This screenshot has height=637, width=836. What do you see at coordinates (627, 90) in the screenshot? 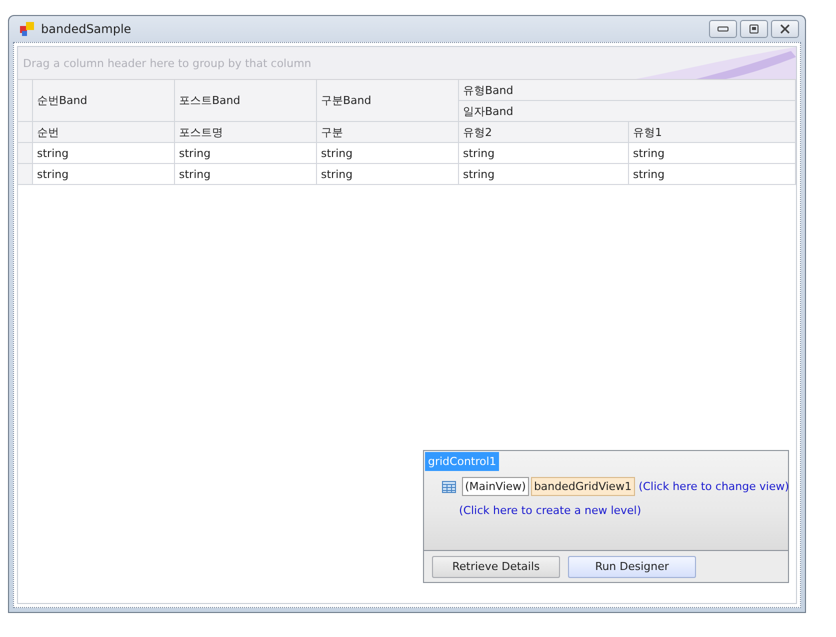
I see `band-header: 유형Band` at bounding box center [627, 90].